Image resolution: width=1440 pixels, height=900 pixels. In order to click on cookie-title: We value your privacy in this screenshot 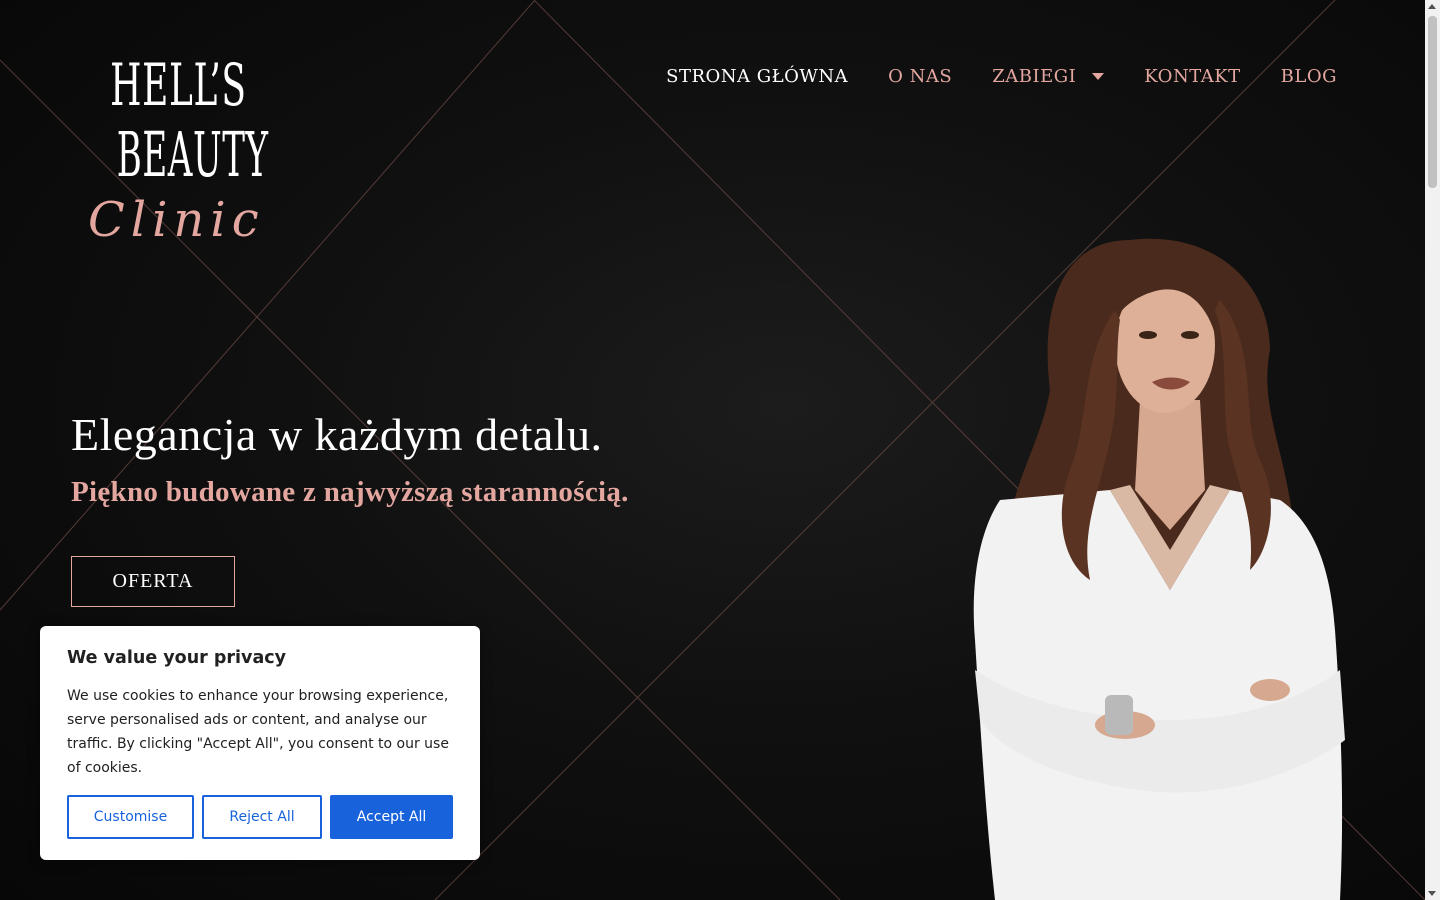, I will do `click(177, 658)`.